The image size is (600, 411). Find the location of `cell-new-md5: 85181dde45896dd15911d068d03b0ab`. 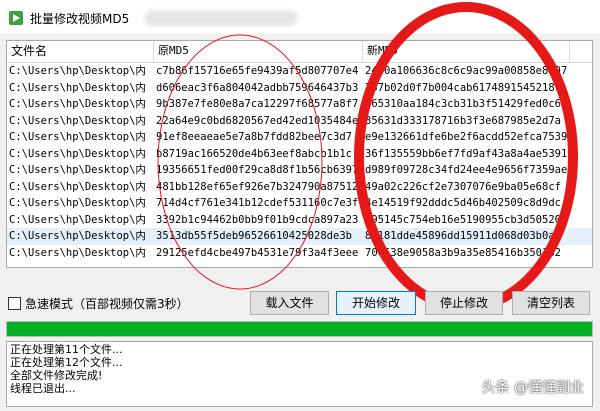

cell-new-md5: 85181dde45896dd15911d068d03b0ab is located at coordinates (463, 236).